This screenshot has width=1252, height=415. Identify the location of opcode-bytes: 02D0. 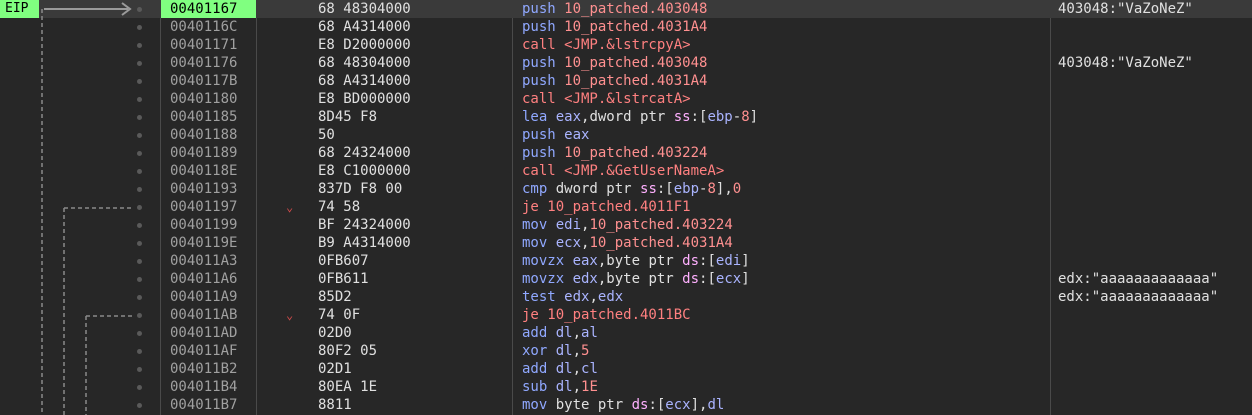
(335, 333).